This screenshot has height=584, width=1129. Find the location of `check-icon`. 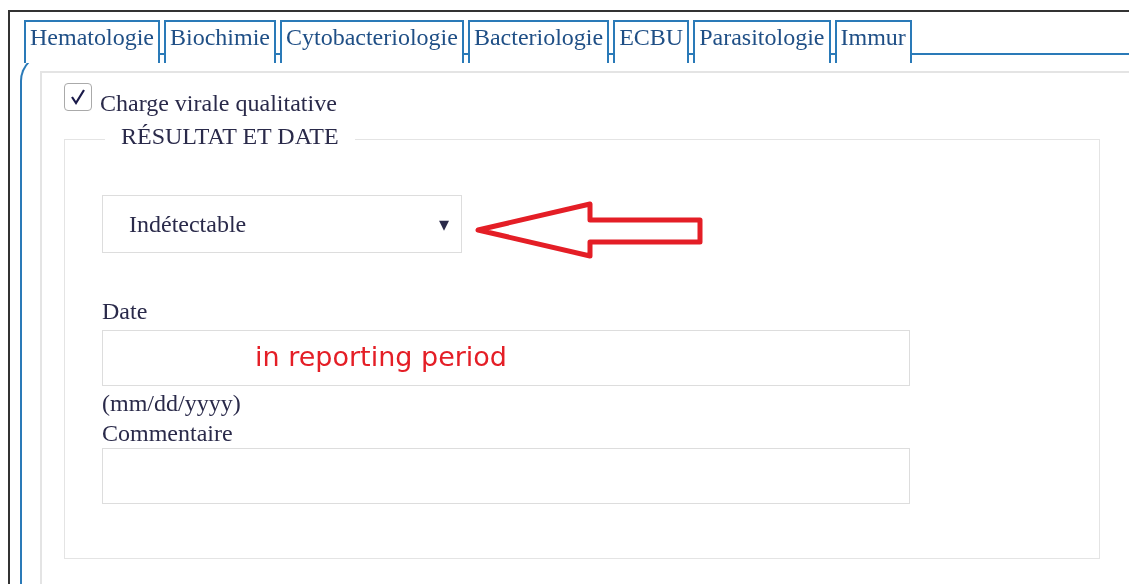

check-icon is located at coordinates (78, 97).